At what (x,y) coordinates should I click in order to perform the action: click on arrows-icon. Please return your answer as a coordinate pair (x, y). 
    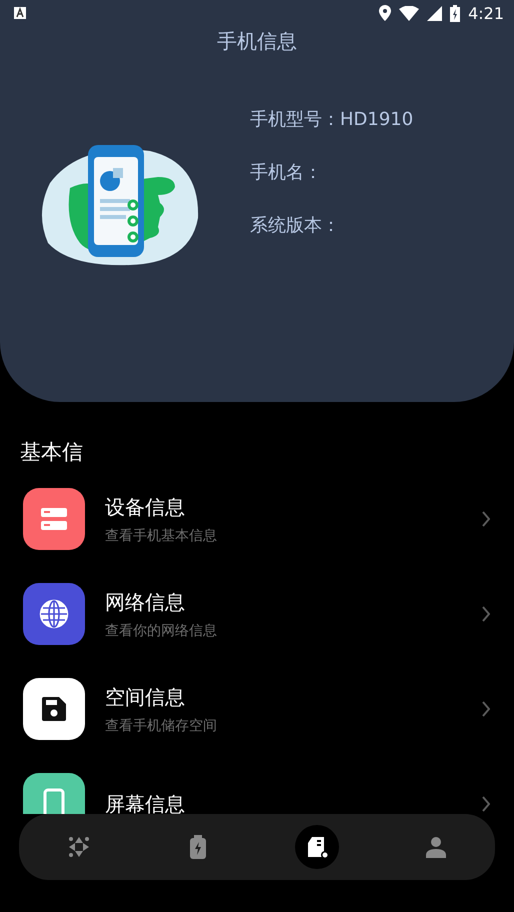
    Looking at the image, I should click on (78, 847).